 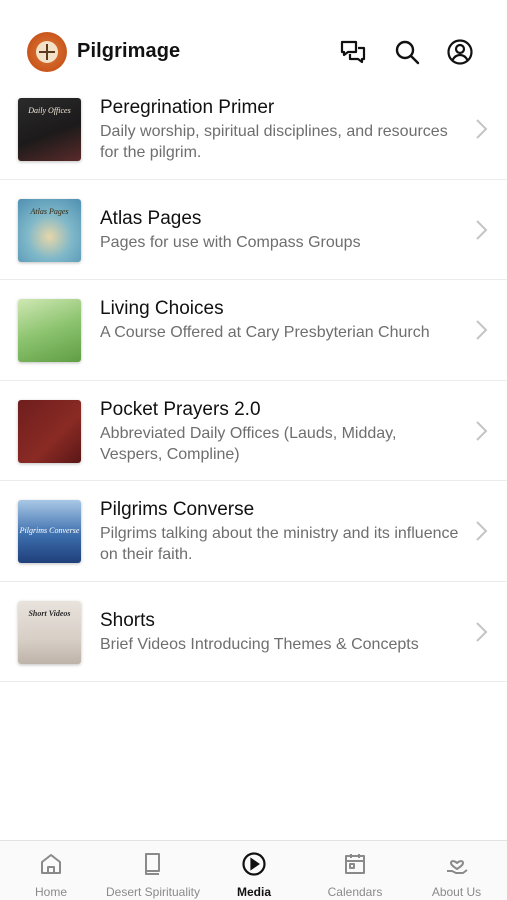 What do you see at coordinates (49, 632) in the screenshot?
I see `thumbnail: Short Videos` at bounding box center [49, 632].